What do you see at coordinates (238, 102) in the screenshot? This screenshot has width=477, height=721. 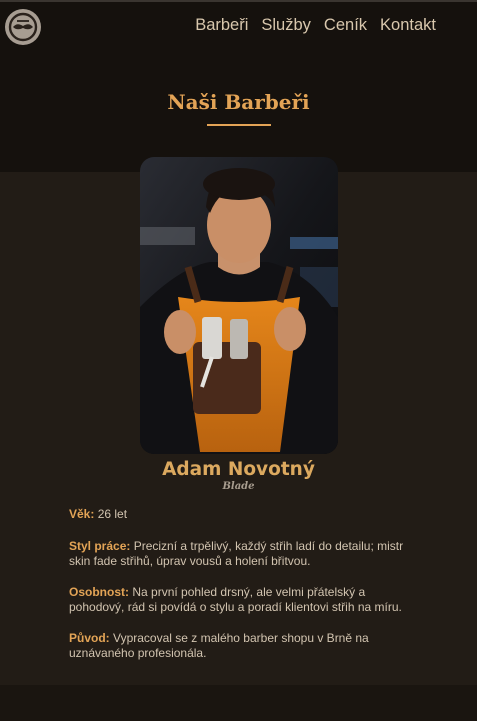 I see `section-title: Naši Barbeři` at bounding box center [238, 102].